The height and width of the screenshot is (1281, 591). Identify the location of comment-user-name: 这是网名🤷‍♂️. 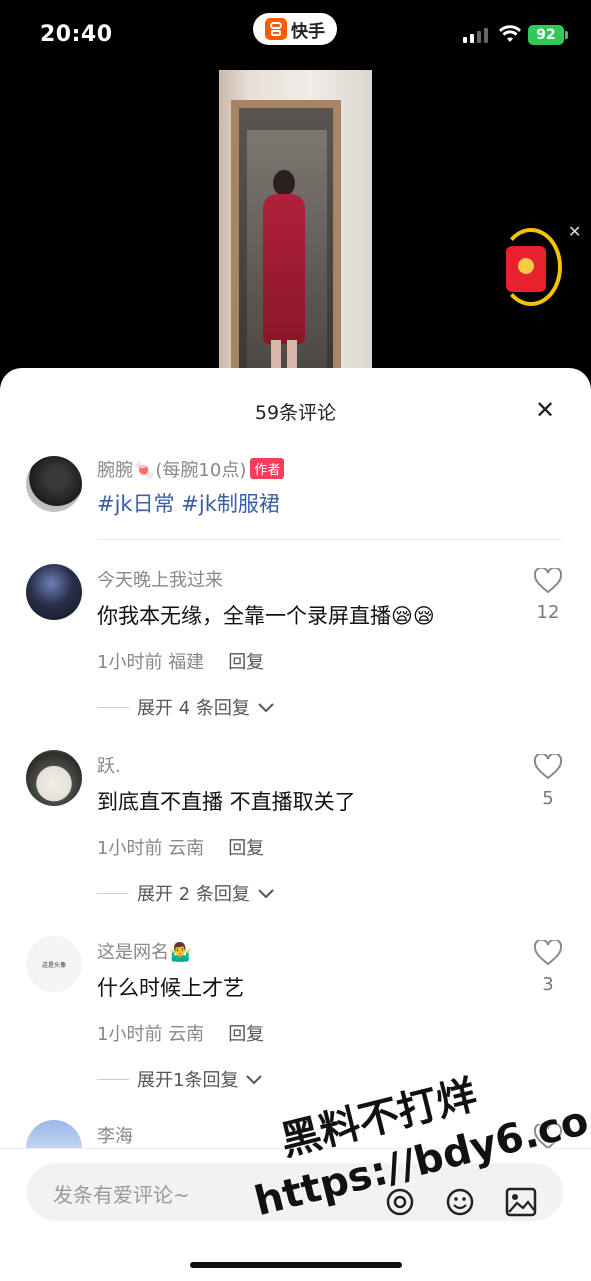
(144, 951).